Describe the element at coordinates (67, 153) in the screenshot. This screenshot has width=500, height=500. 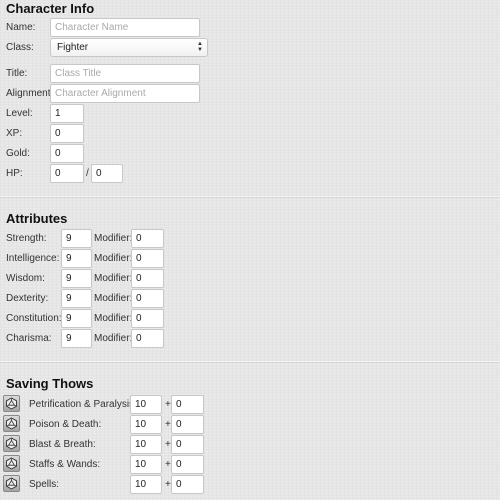
I see `gold-input` at that location.